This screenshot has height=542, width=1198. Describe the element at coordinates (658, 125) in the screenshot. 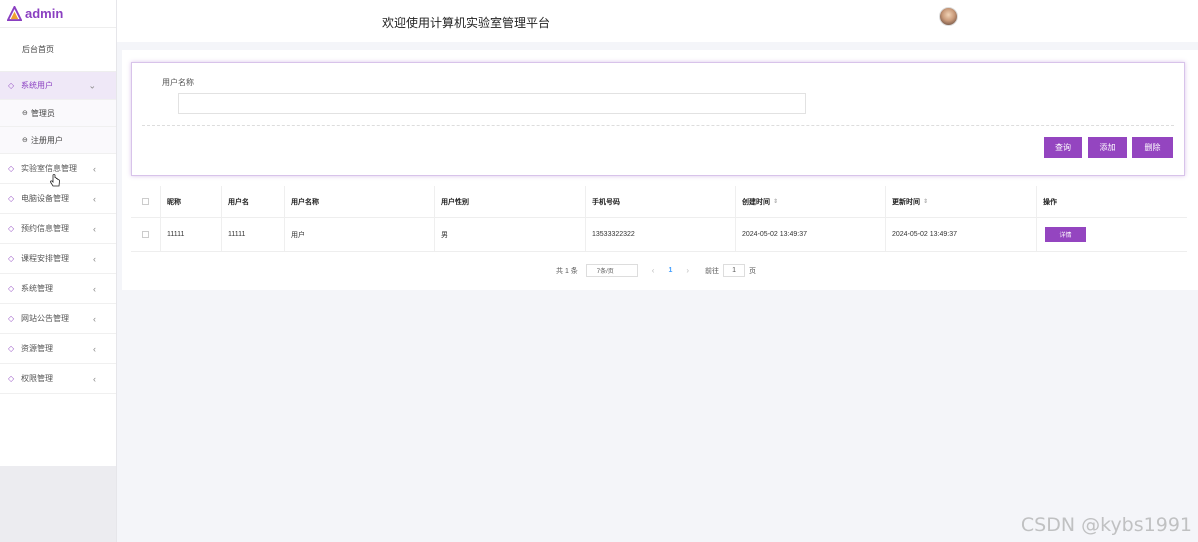

I see `divider` at that location.